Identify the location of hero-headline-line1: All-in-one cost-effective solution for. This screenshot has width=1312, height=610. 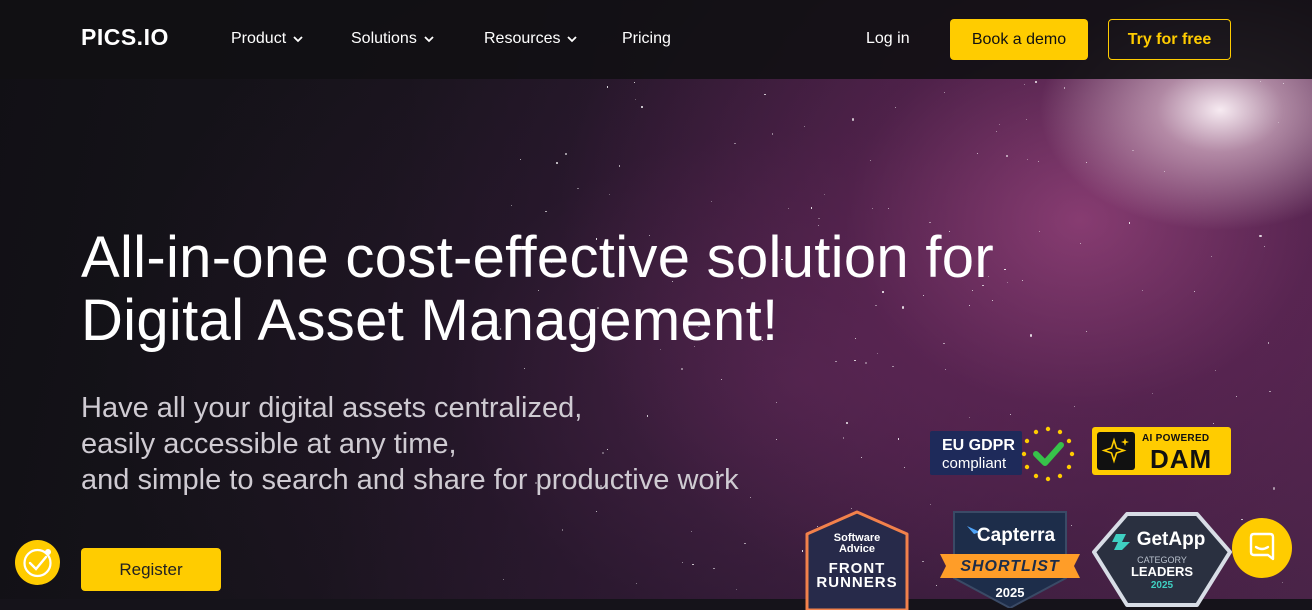
(537, 257).